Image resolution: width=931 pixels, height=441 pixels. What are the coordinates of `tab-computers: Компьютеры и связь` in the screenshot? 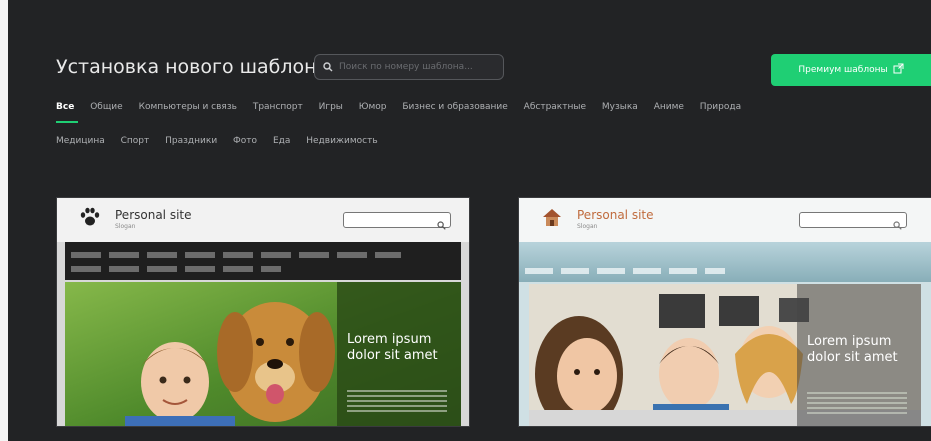 It's located at (188, 107).